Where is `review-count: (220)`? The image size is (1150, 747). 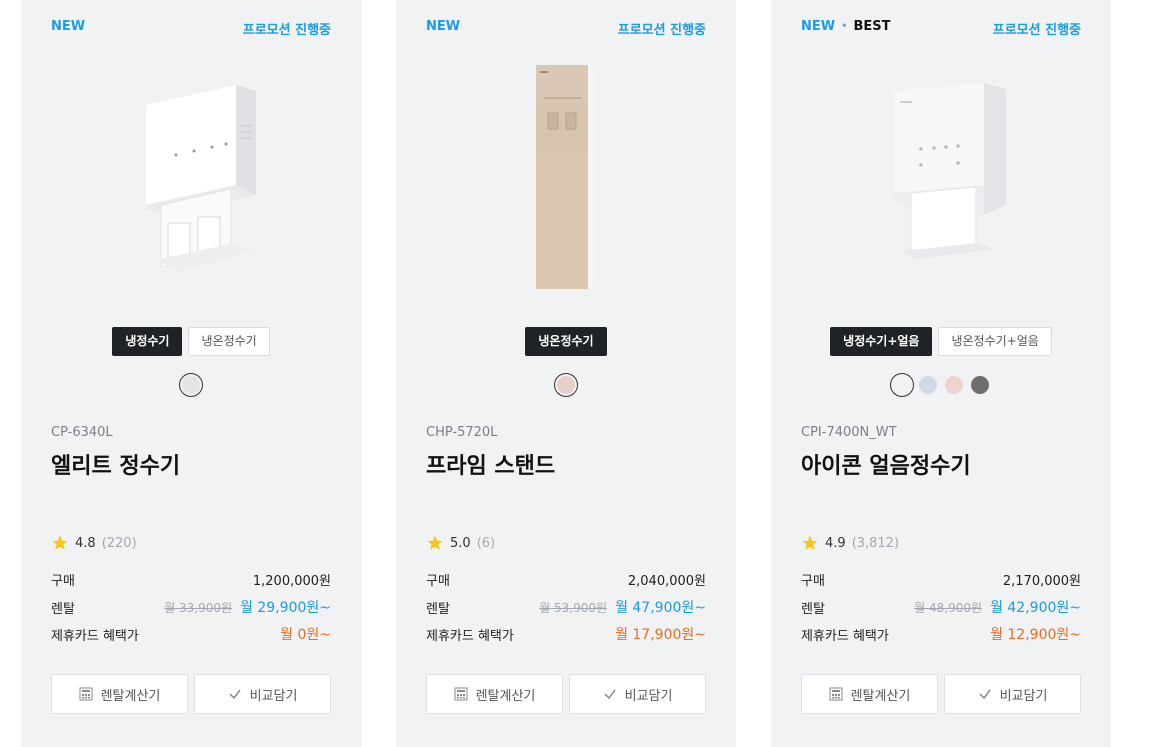
review-count: (220) is located at coordinates (119, 543).